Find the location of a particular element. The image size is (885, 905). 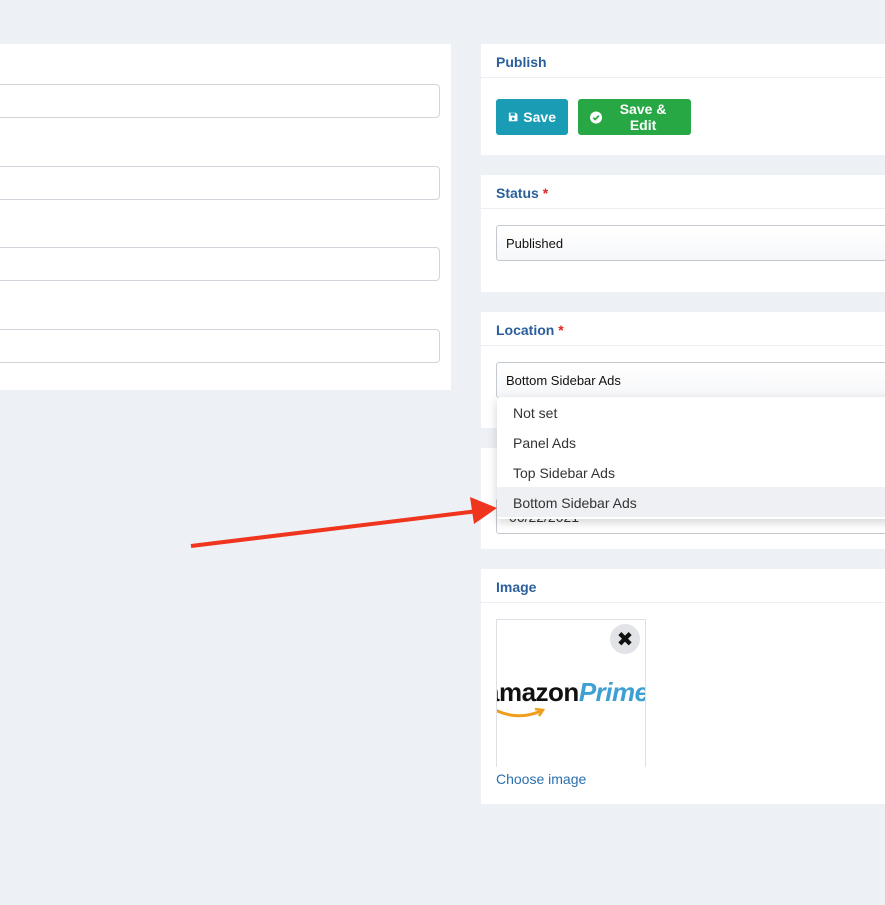

status-box: Status * Published is located at coordinates (683, 233).